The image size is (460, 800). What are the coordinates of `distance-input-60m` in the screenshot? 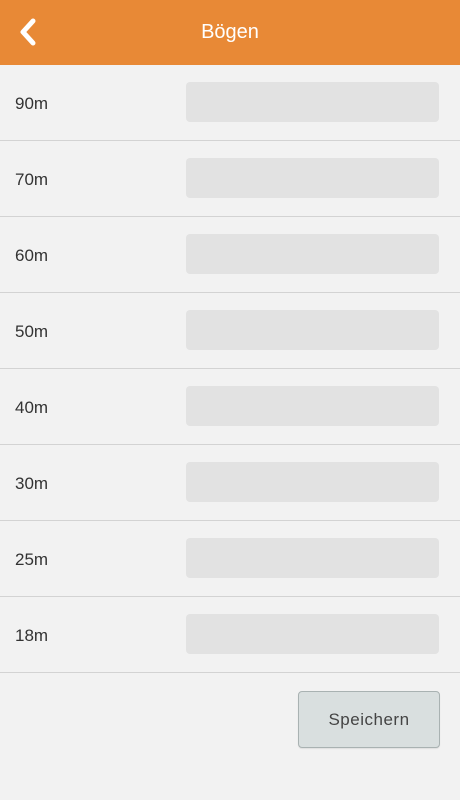 It's located at (312, 254).